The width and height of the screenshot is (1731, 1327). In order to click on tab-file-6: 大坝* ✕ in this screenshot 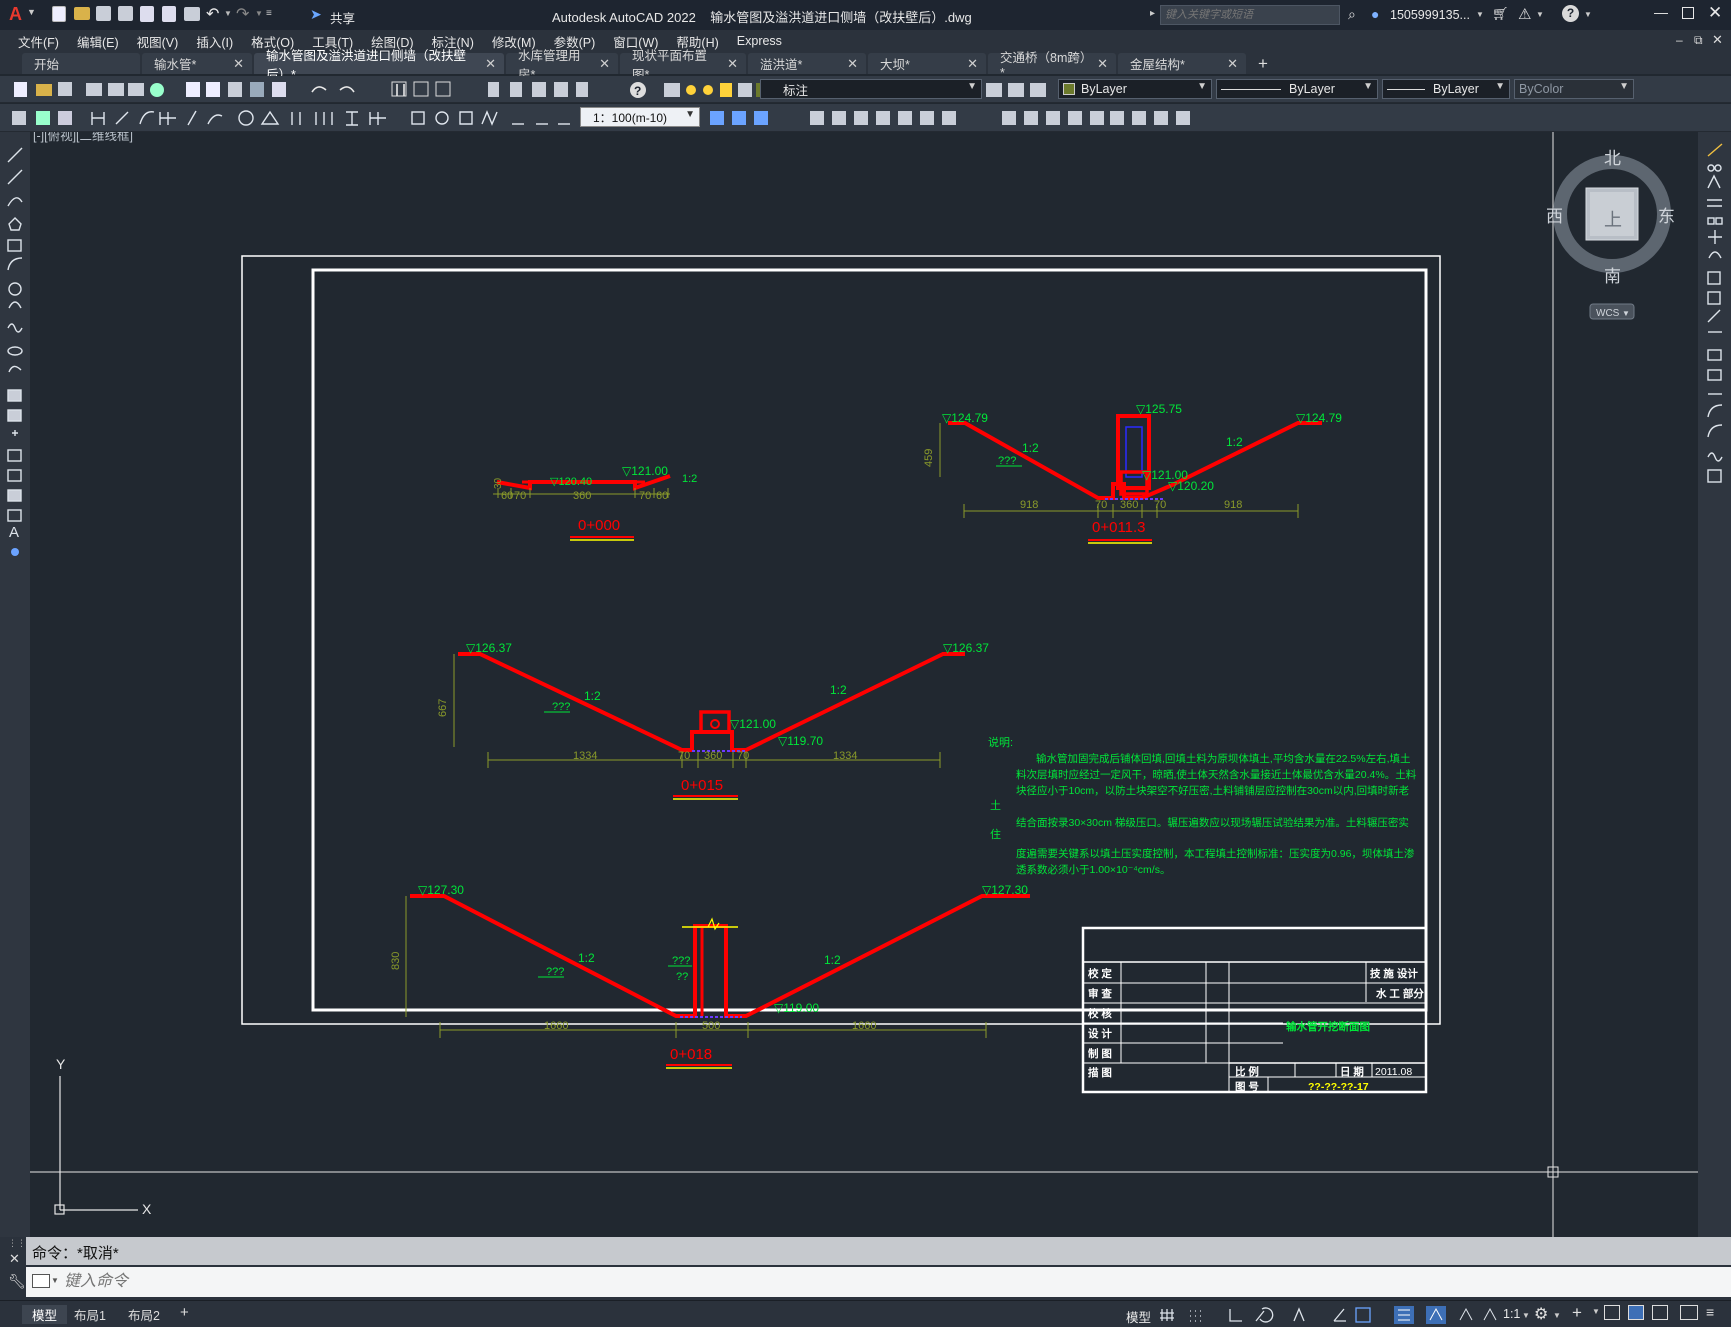, I will do `click(927, 63)`.